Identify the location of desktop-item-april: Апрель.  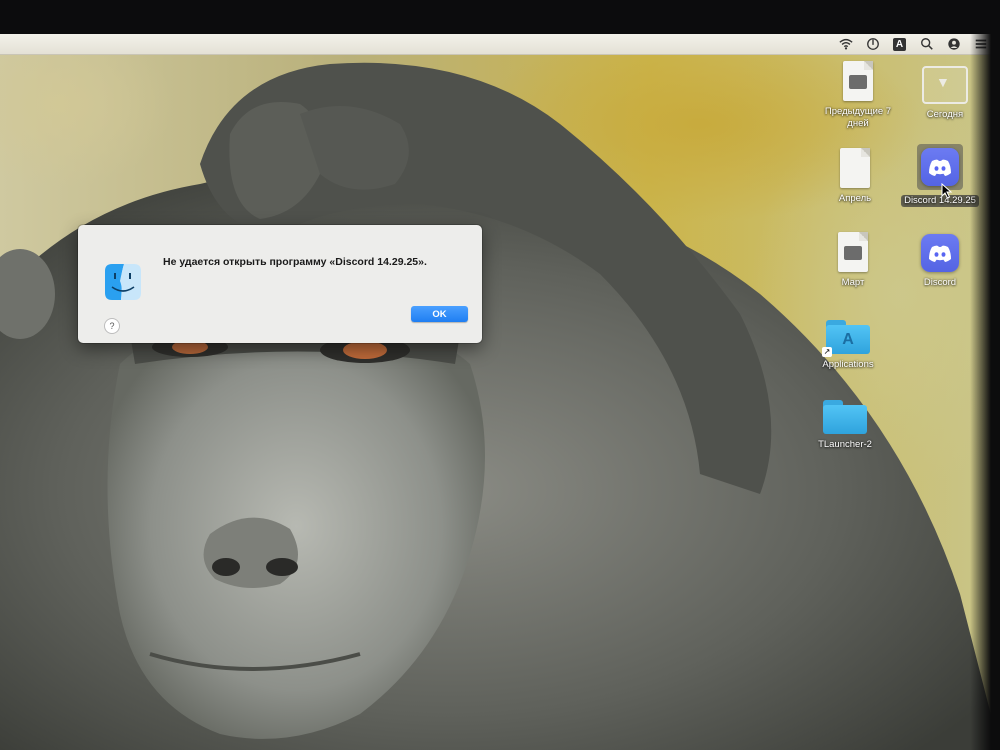
(855, 176).